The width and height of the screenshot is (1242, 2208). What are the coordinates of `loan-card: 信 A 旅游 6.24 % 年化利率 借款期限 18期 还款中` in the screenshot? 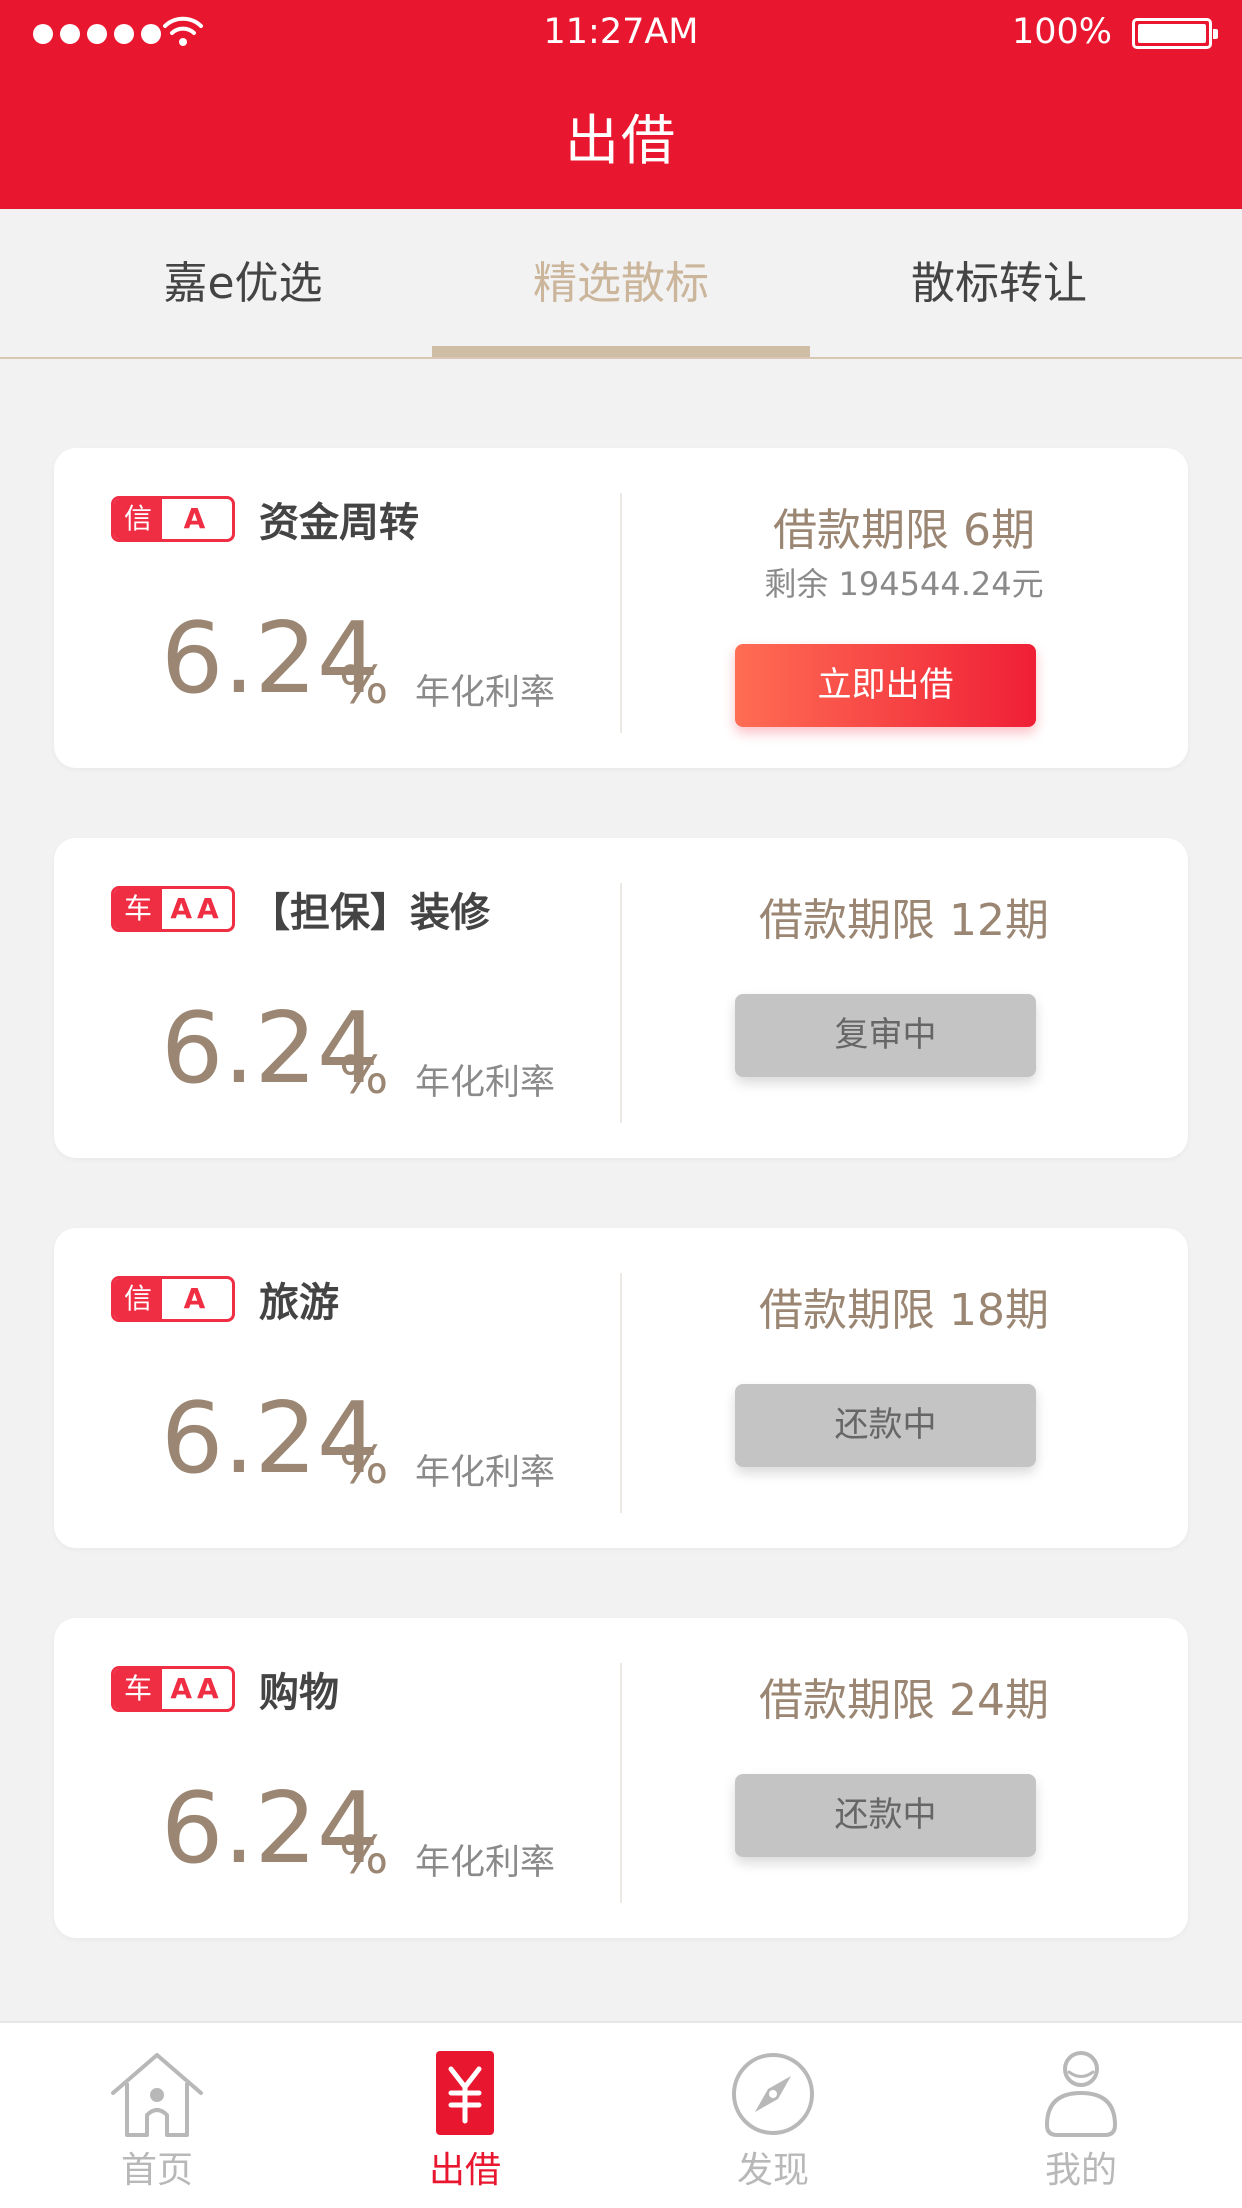 It's located at (621, 1388).